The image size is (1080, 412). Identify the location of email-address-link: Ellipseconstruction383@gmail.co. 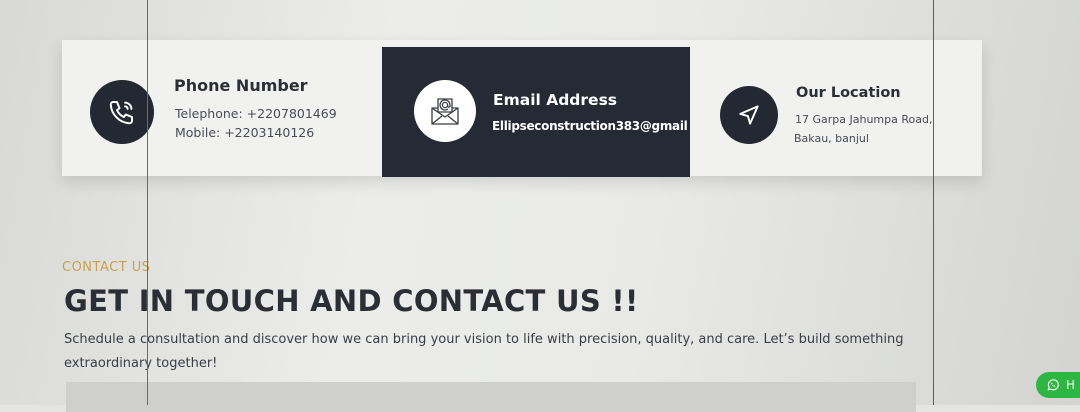
(590, 126).